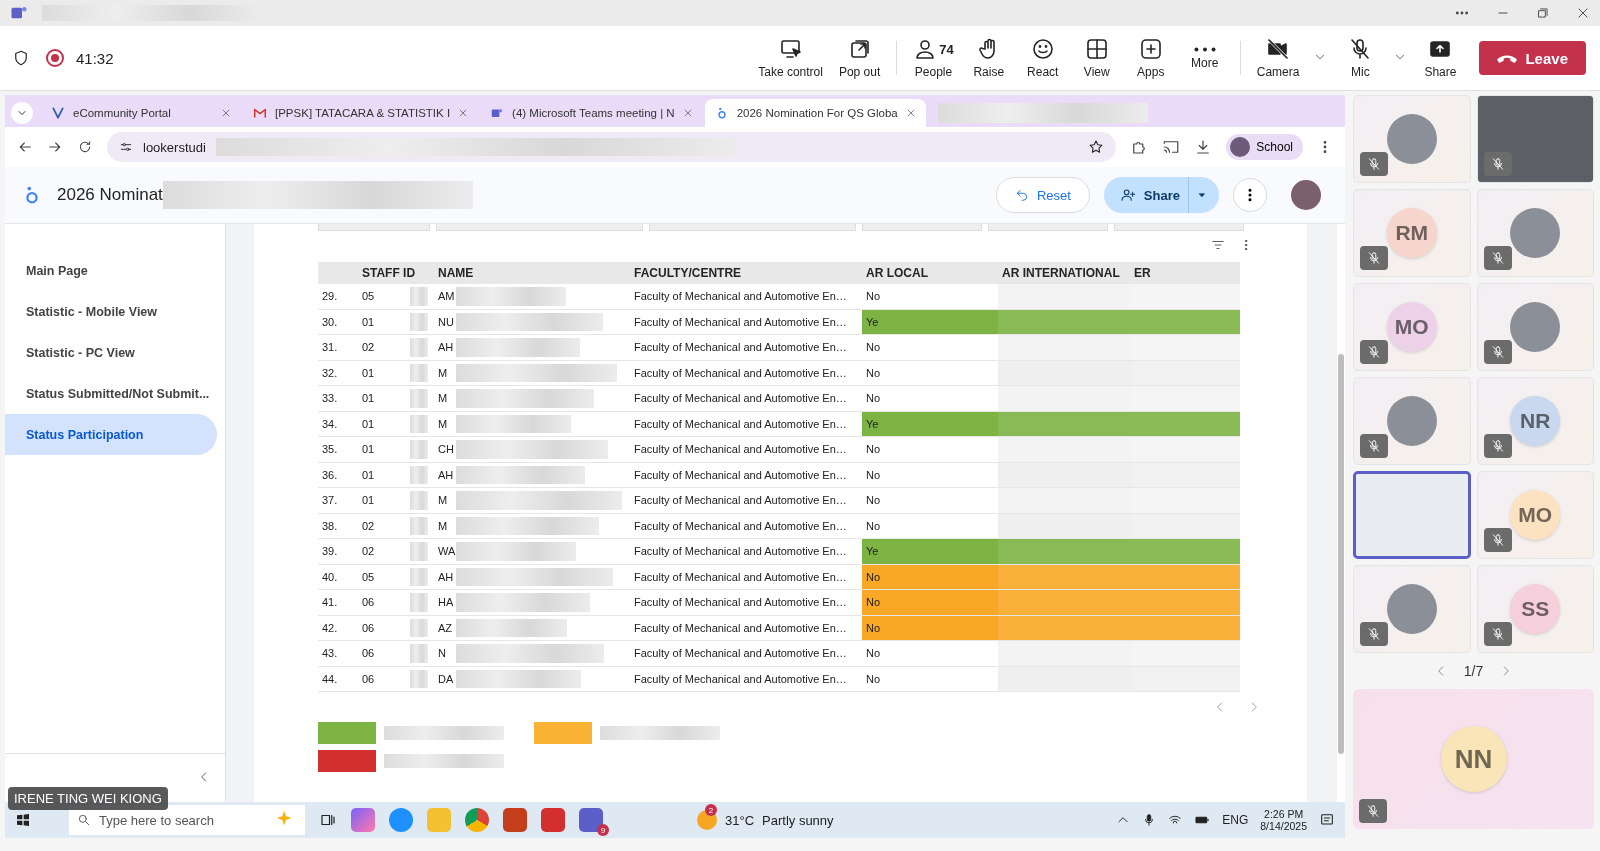 Image resolution: width=1600 pixels, height=851 pixels. I want to click on column-header: ER, so click(1185, 273).